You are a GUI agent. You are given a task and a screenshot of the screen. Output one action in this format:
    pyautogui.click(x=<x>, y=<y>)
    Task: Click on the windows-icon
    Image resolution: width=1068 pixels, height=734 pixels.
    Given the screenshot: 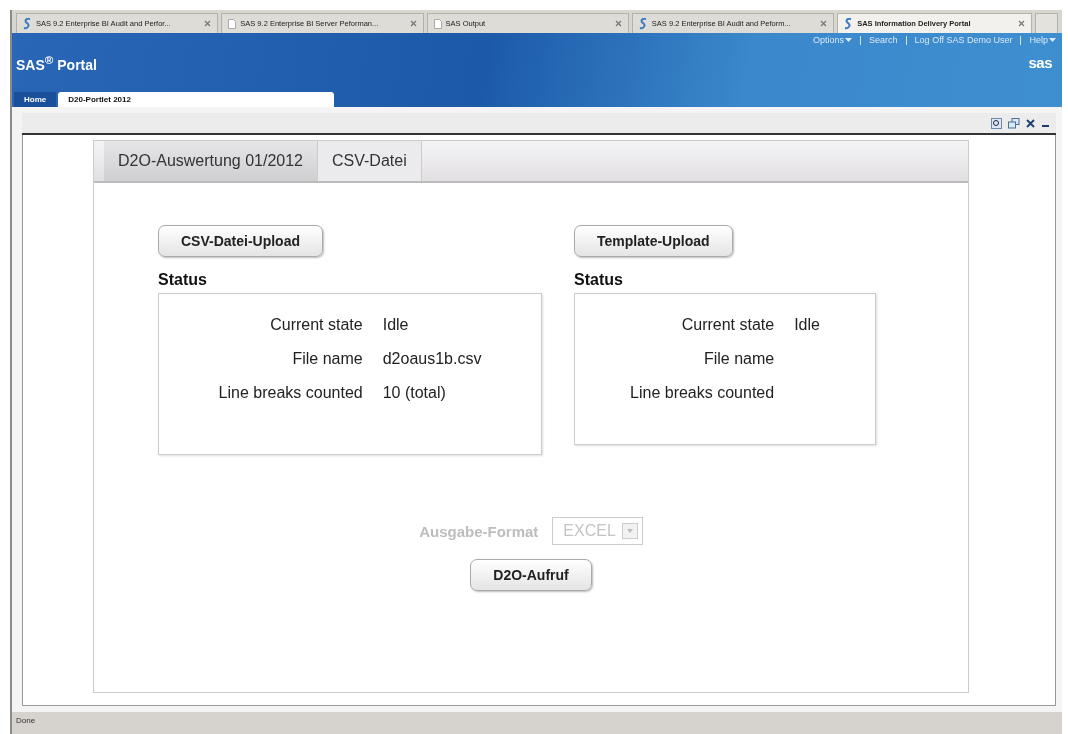 What is the action you would take?
    pyautogui.click(x=1014, y=123)
    